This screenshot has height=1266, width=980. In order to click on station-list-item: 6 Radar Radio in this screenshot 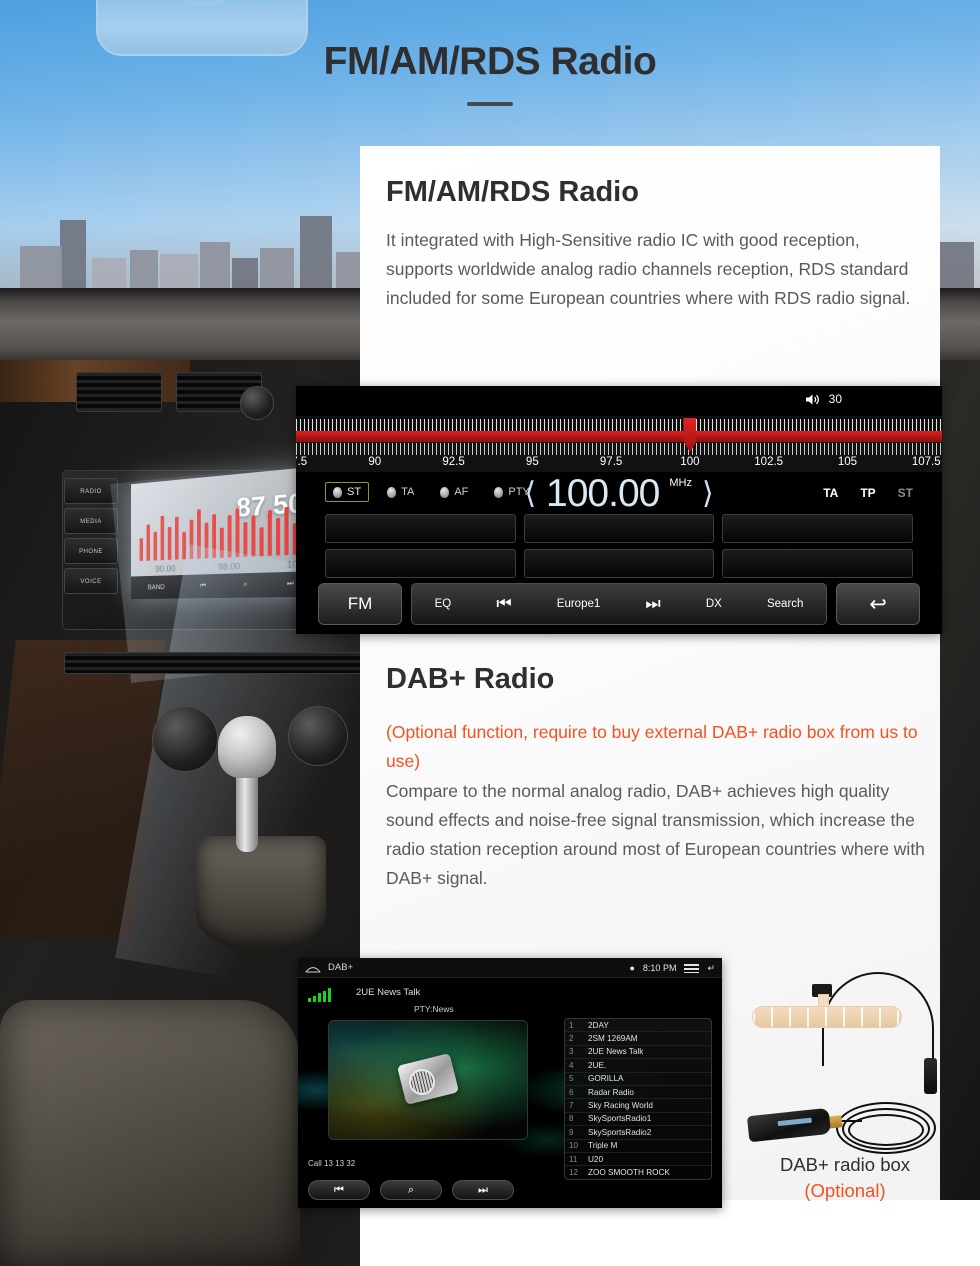, I will do `click(638, 1093)`.